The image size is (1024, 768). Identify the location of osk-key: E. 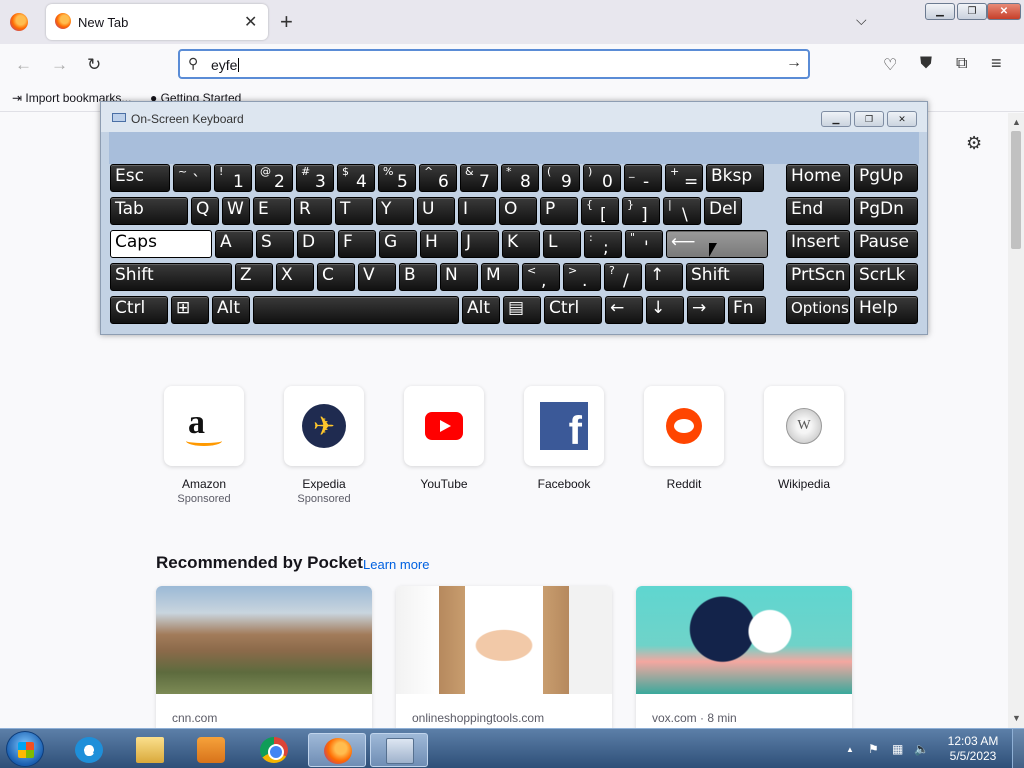
(272, 211).